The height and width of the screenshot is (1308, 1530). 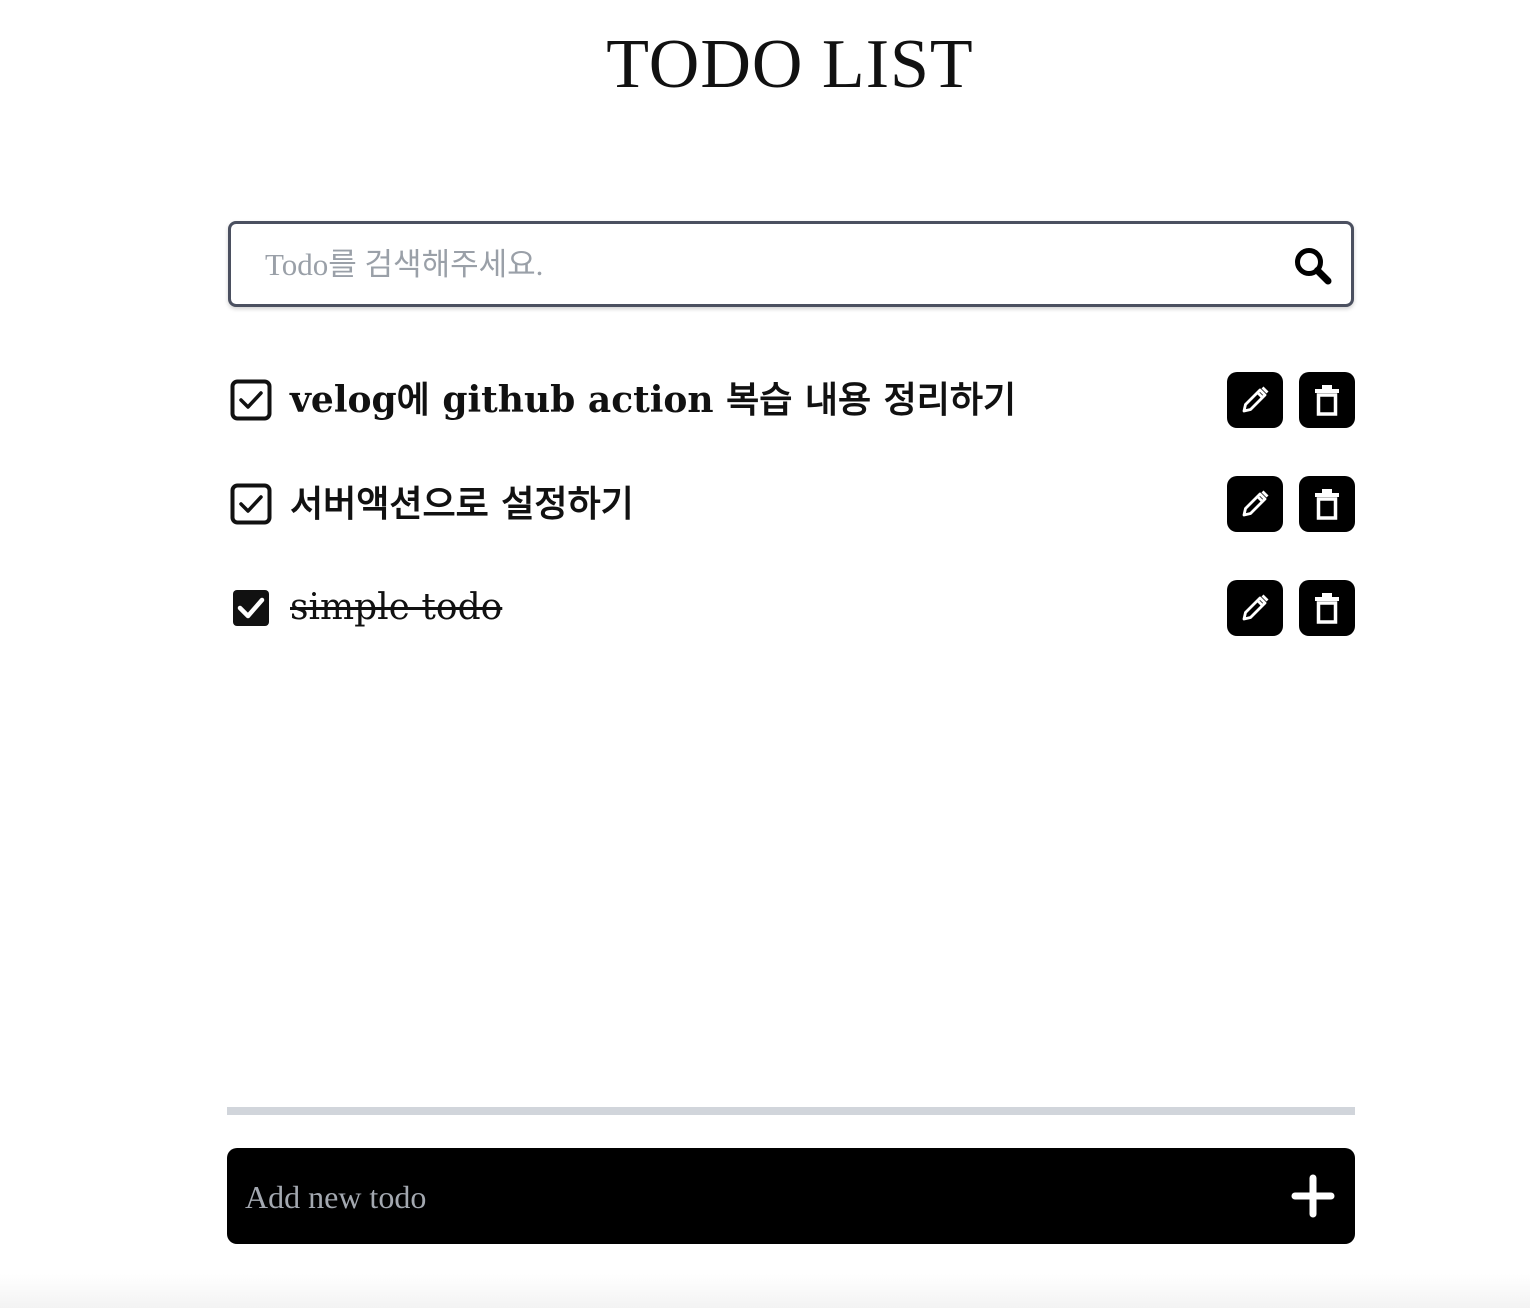 I want to click on search-icon, so click(x=1313, y=266).